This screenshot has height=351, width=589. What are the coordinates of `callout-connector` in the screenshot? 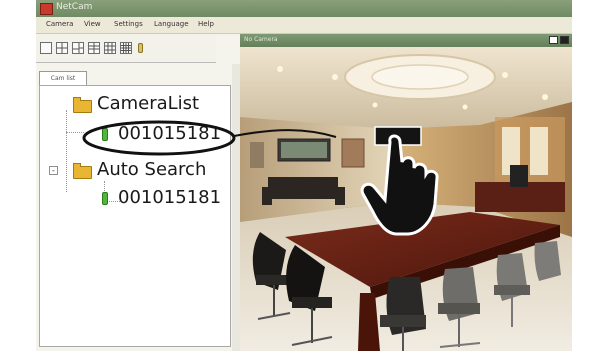 It's located at (285, 133).